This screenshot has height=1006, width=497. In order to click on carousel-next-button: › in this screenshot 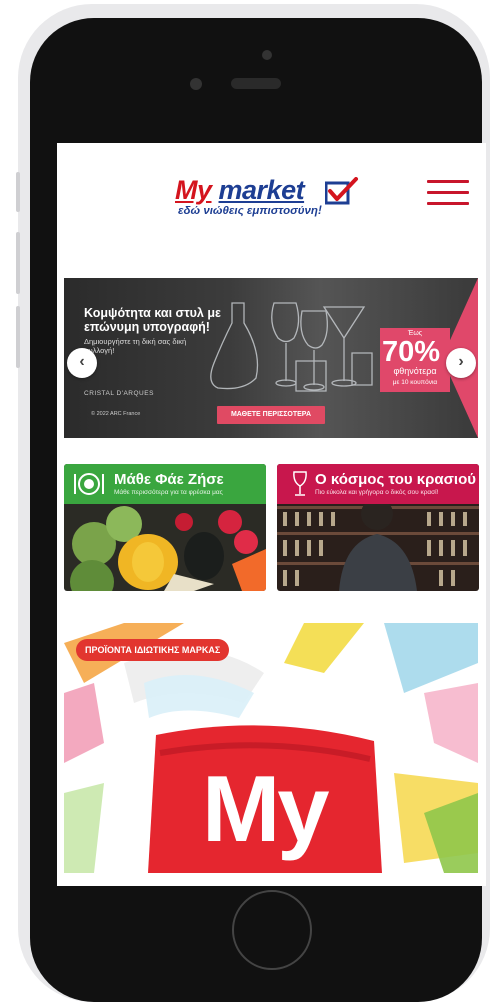, I will do `click(461, 363)`.